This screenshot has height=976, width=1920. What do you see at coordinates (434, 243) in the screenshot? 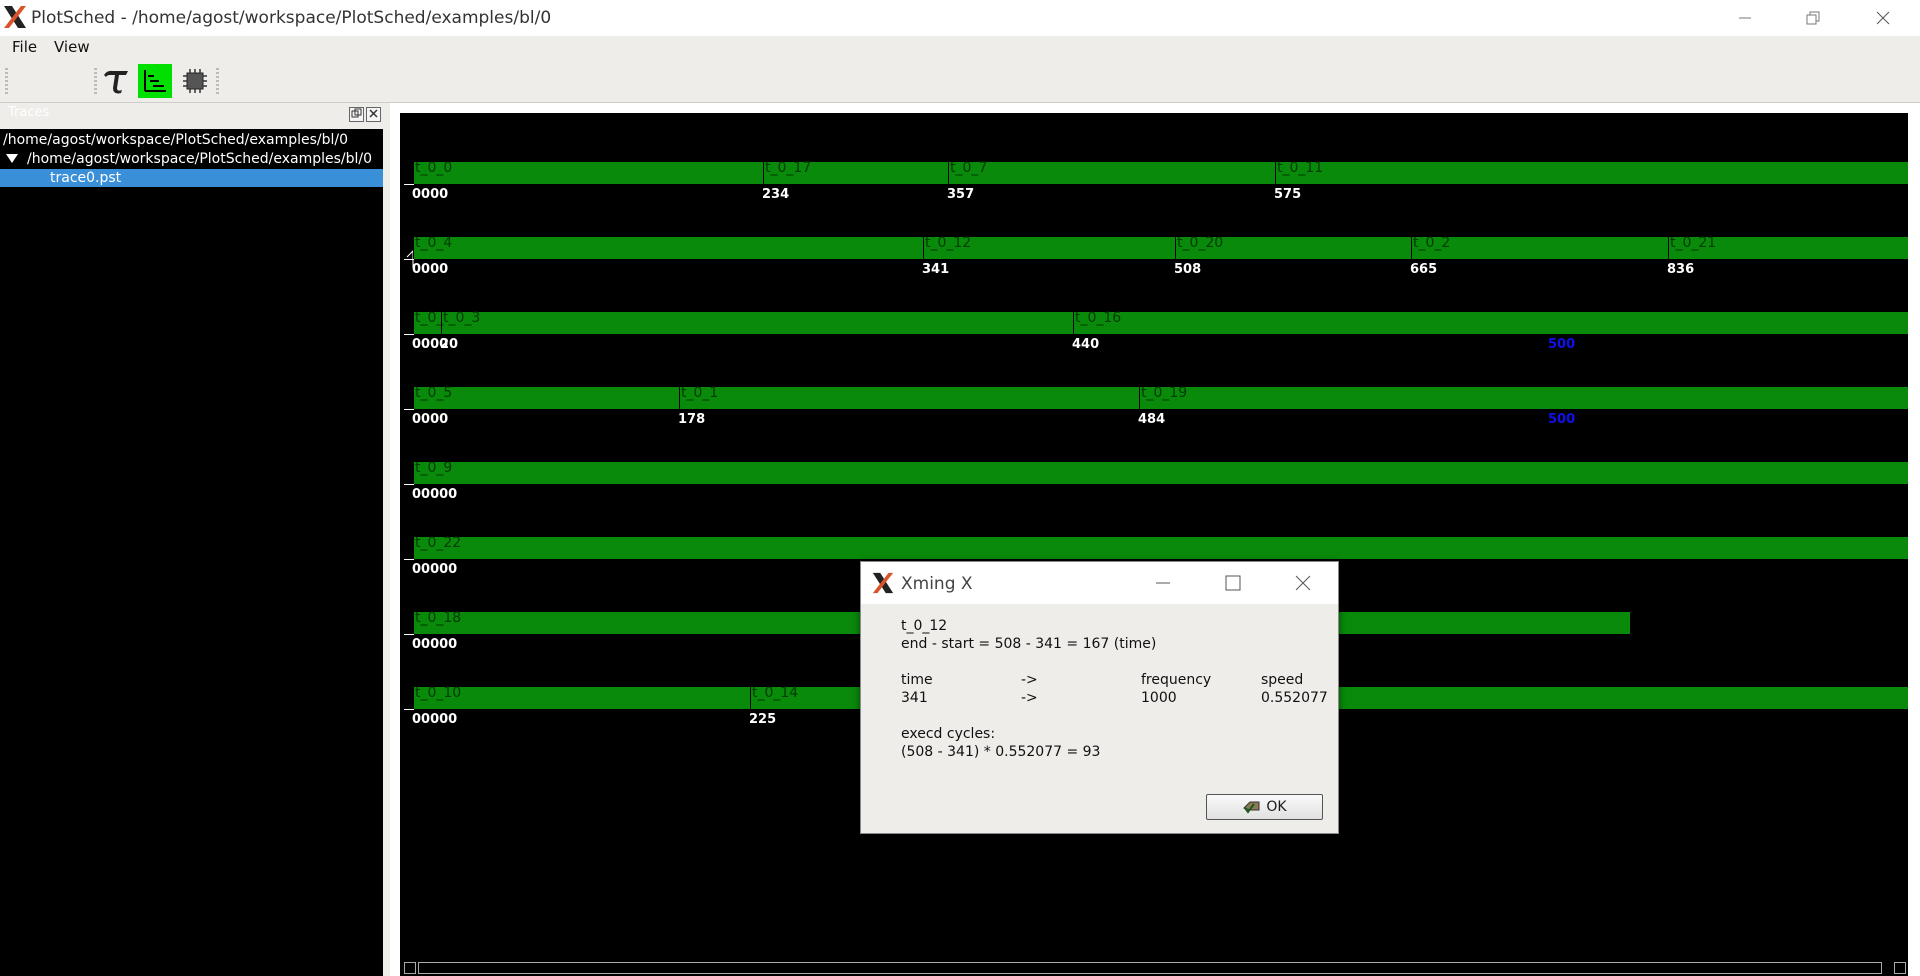
I see `task-label: t_0_4` at bounding box center [434, 243].